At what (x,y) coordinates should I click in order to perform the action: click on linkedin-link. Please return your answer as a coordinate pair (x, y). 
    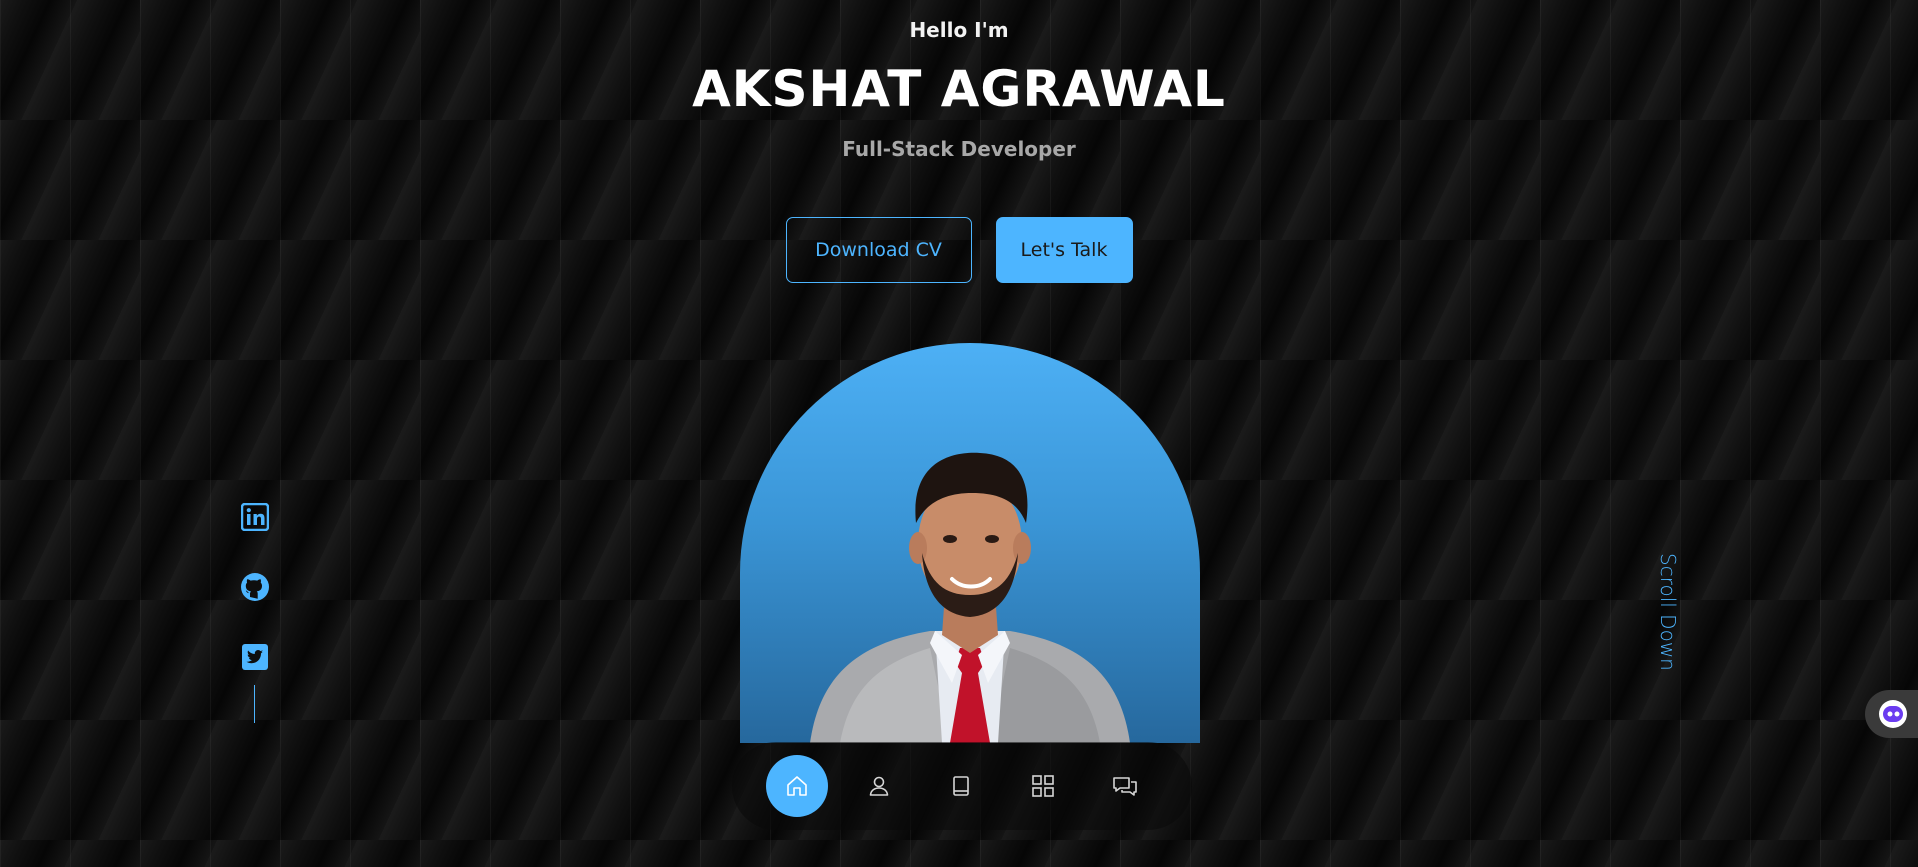
    Looking at the image, I should click on (255, 517).